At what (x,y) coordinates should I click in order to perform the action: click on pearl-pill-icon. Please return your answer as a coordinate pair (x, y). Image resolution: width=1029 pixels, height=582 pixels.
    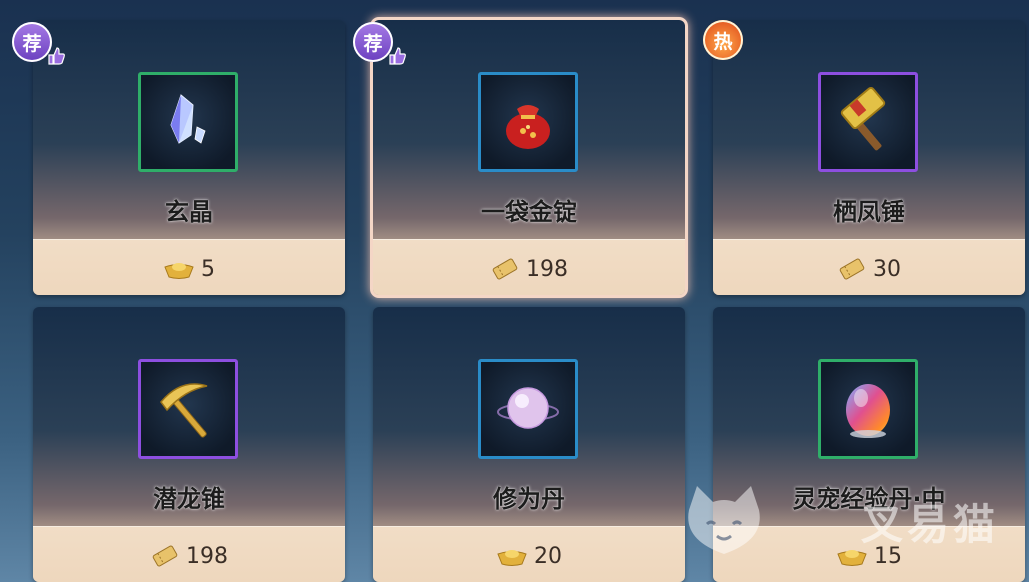
    Looking at the image, I should click on (528, 408).